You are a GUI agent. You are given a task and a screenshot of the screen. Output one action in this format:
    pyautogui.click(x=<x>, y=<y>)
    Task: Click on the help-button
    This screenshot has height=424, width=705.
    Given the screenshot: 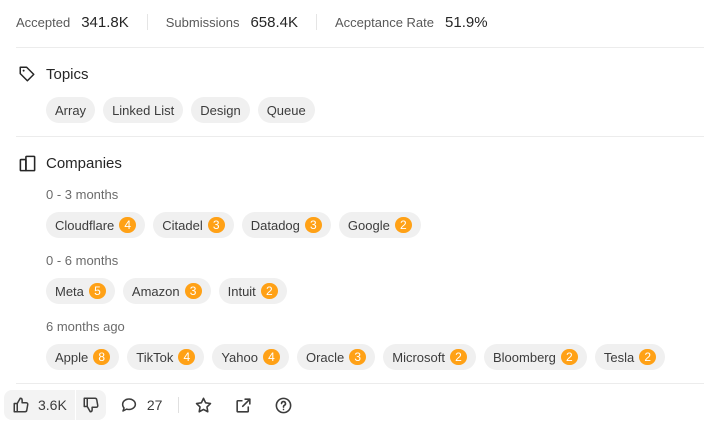 What is the action you would take?
    pyautogui.click(x=283, y=405)
    